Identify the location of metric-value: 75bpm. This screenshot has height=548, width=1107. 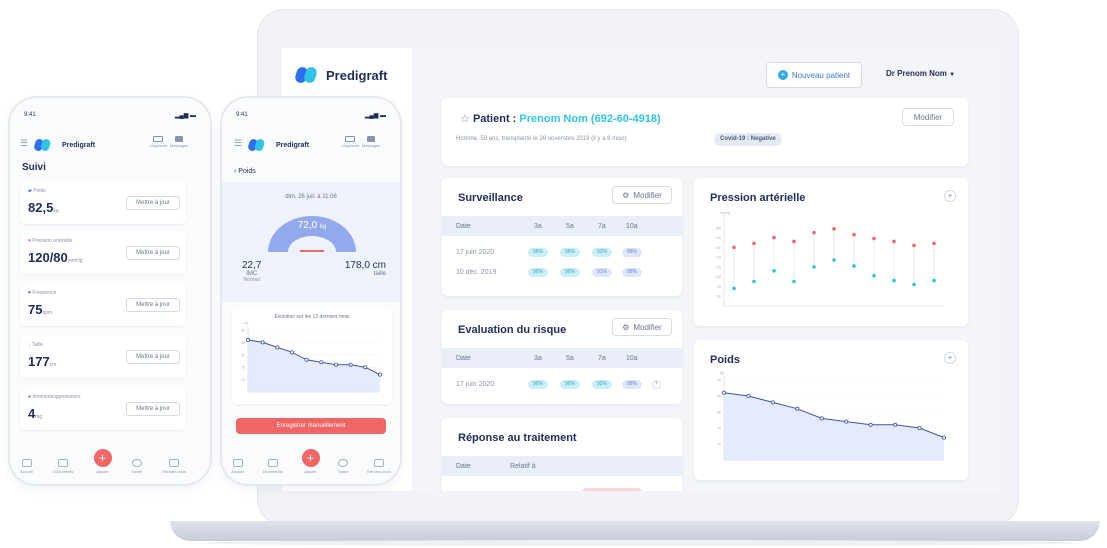
(40, 309).